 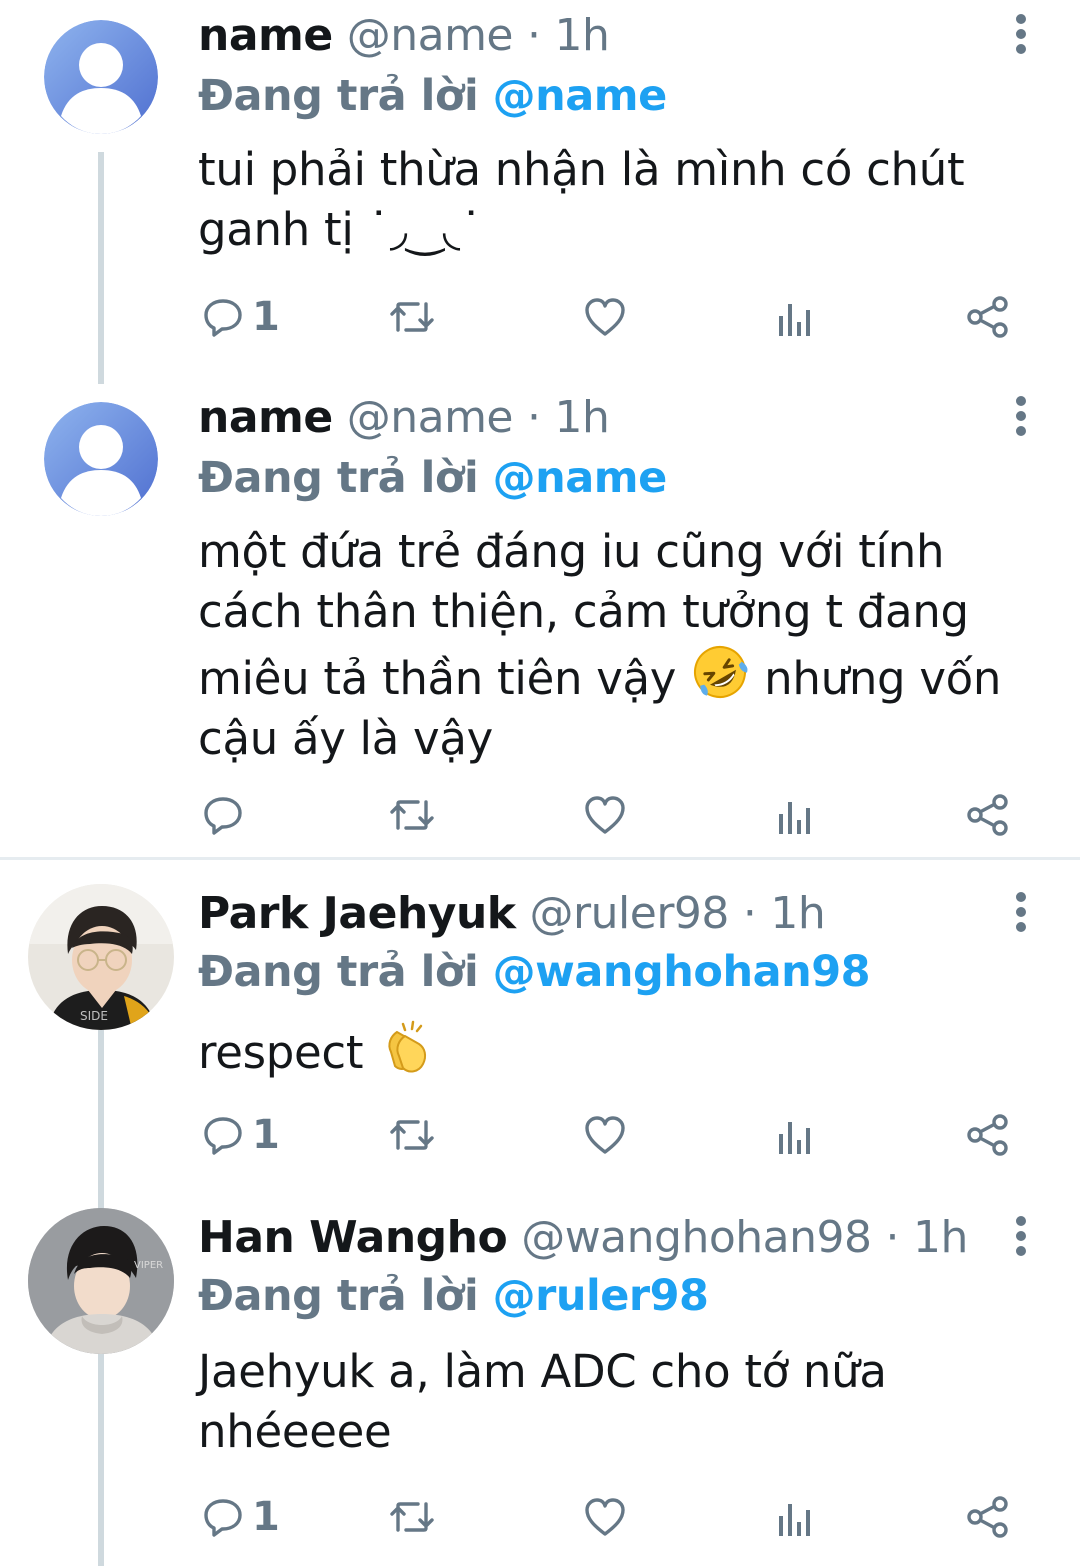 I want to click on tweet-header: Han Wangho @wanghohan98 · 1h, so click(x=583, y=1238).